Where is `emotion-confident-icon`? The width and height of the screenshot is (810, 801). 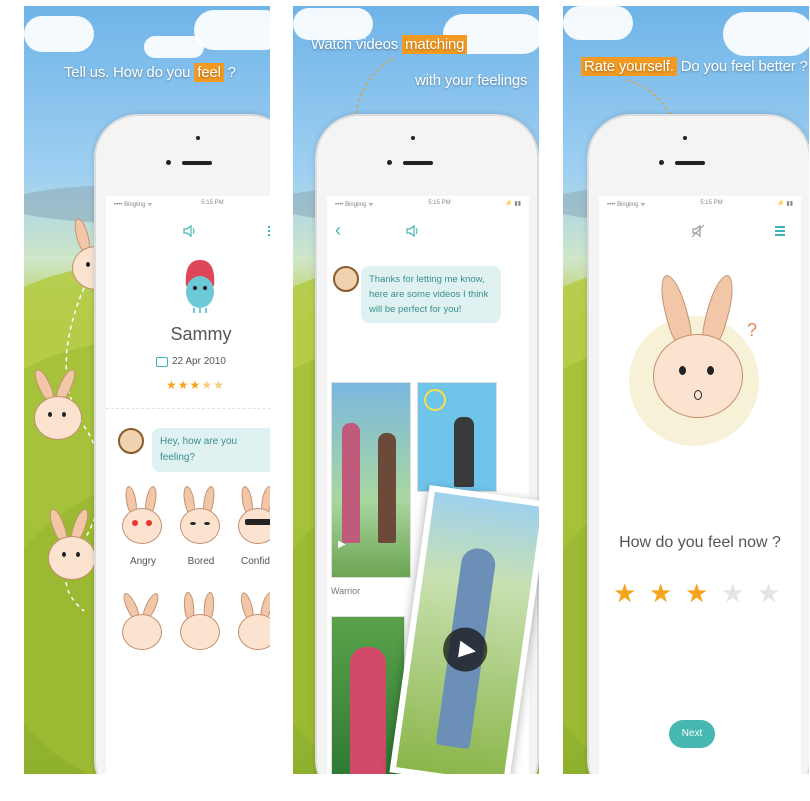 emotion-confident-icon is located at coordinates (253, 517).